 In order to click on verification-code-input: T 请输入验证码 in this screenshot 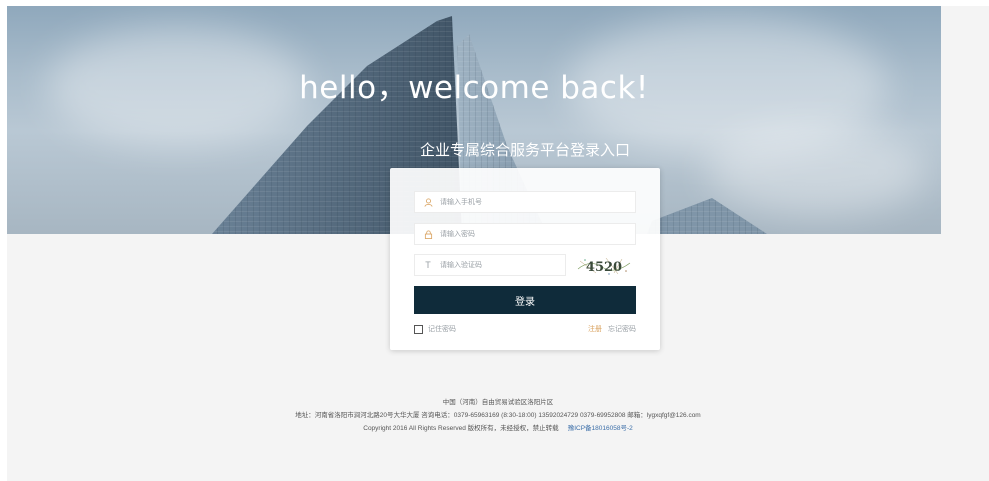, I will do `click(490, 265)`.